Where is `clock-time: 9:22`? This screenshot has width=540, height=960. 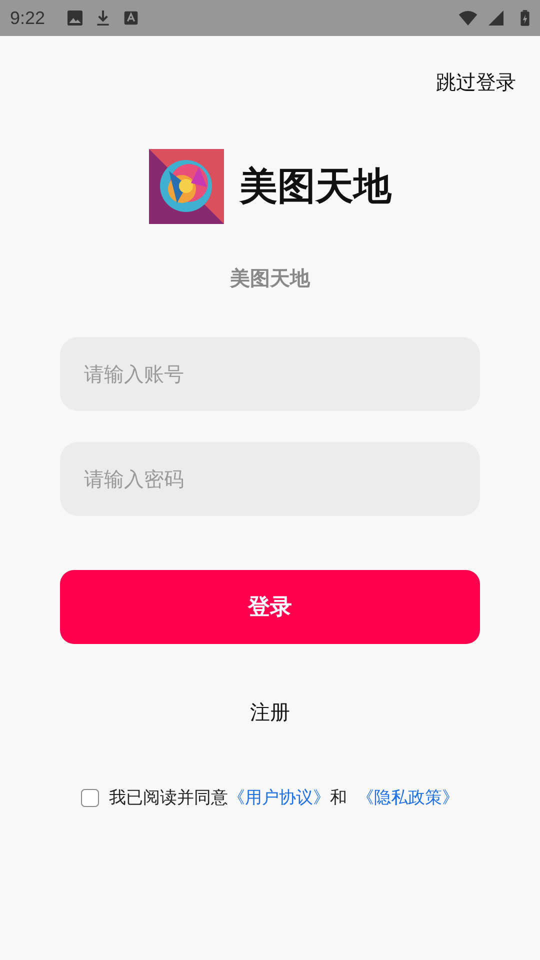
clock-time: 9:22 is located at coordinates (28, 18).